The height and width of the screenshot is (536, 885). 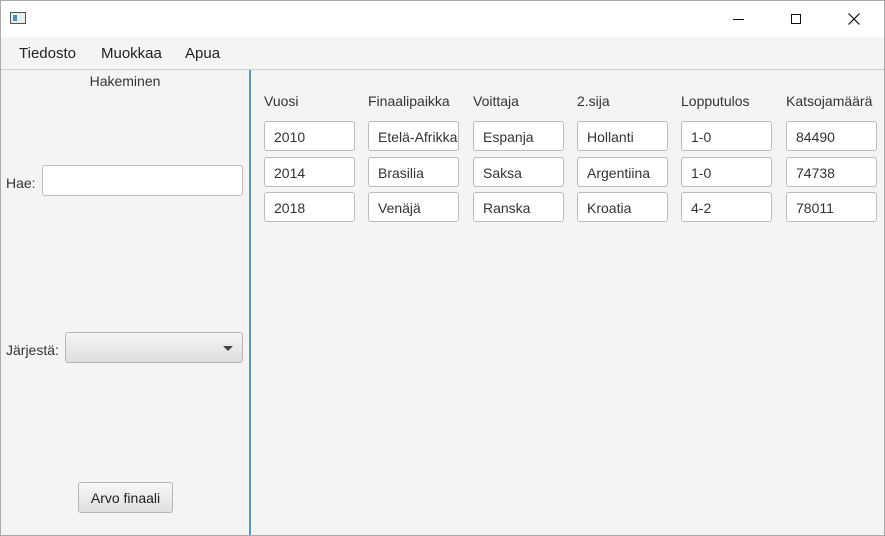 I want to click on cell-attendance: 84490, so click(x=831, y=136).